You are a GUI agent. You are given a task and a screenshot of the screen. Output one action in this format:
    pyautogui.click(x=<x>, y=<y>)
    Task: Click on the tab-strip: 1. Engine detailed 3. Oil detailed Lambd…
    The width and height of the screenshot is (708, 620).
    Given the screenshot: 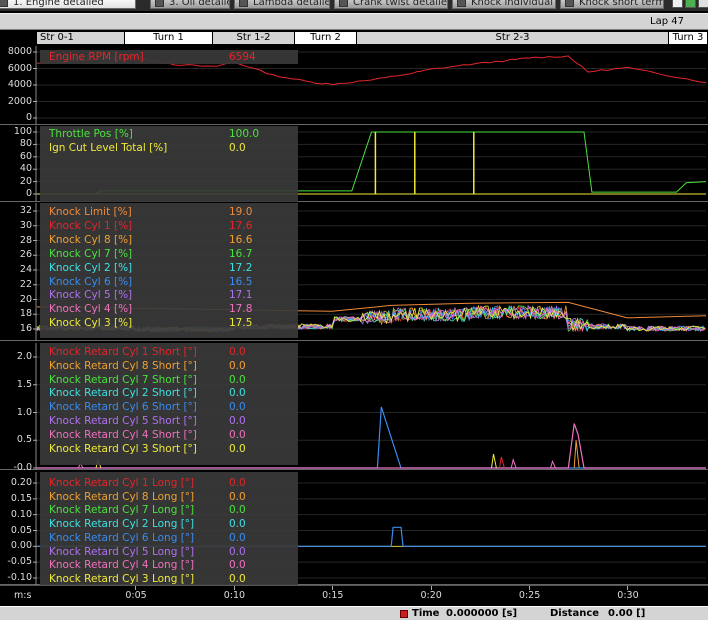 What is the action you would take?
    pyautogui.click(x=354, y=5)
    